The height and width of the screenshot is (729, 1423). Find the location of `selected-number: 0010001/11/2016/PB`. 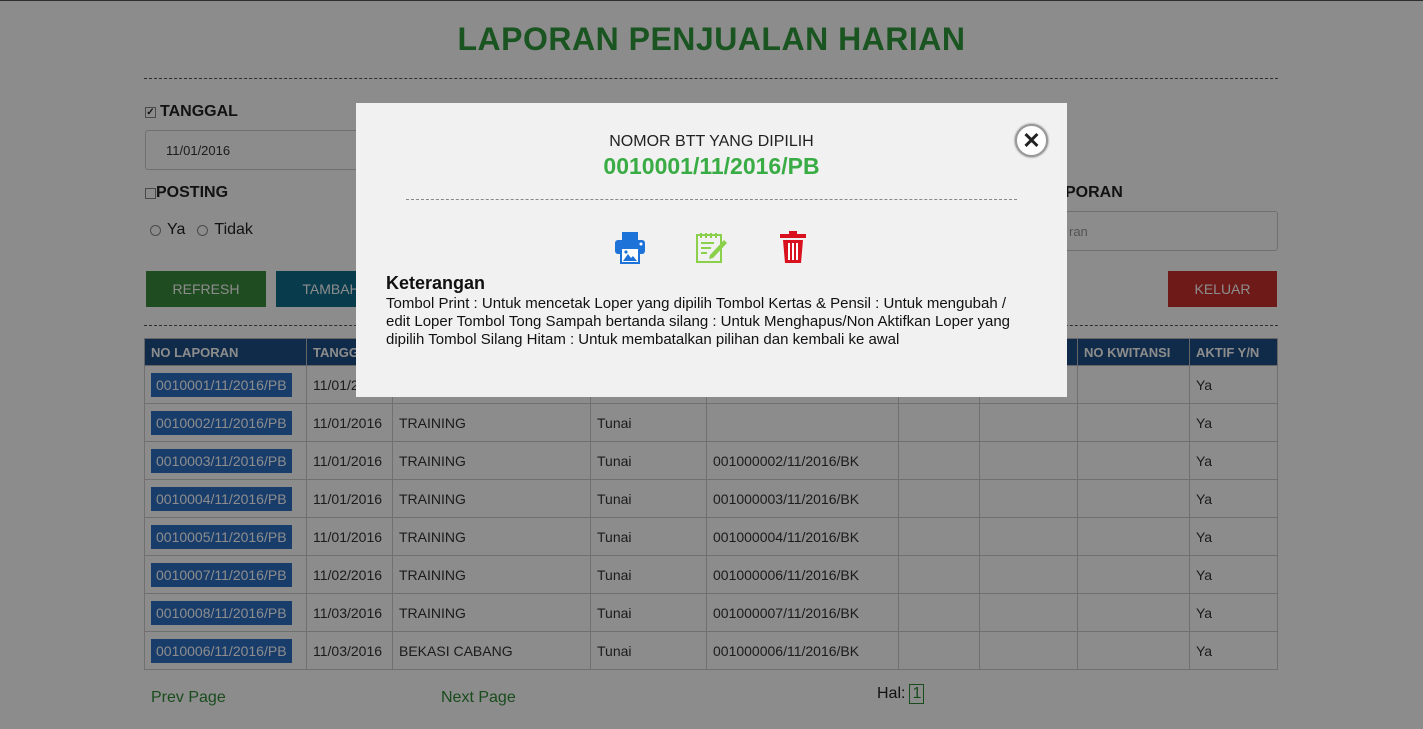

selected-number: 0010001/11/2016/PB is located at coordinates (711, 166).